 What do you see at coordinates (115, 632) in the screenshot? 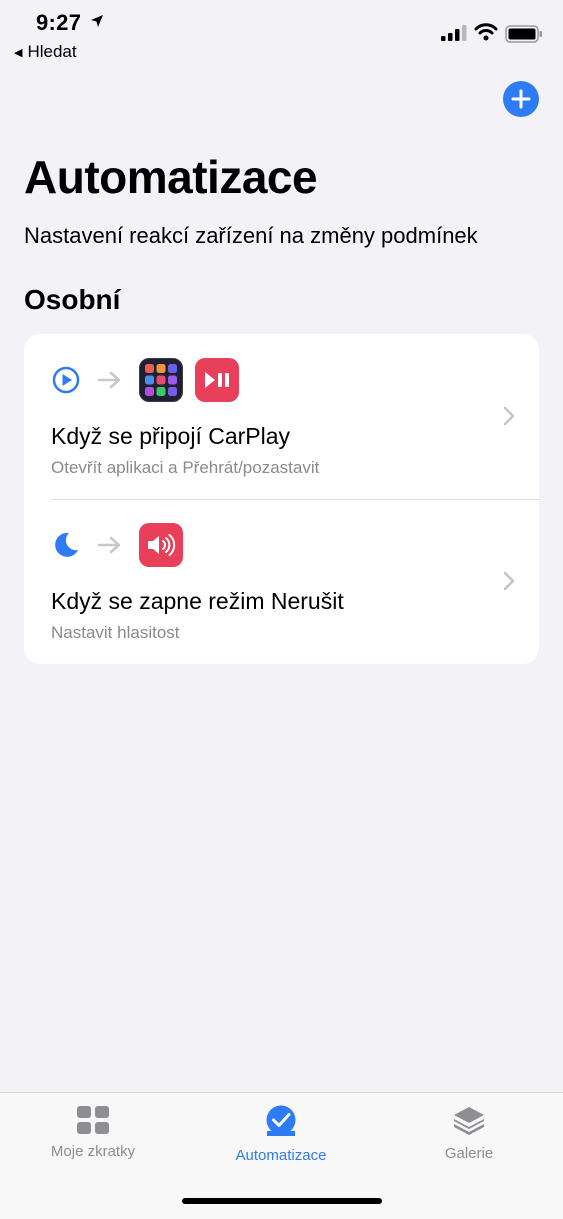
I see `automation-subtitle: Nastavit hlasitost` at bounding box center [115, 632].